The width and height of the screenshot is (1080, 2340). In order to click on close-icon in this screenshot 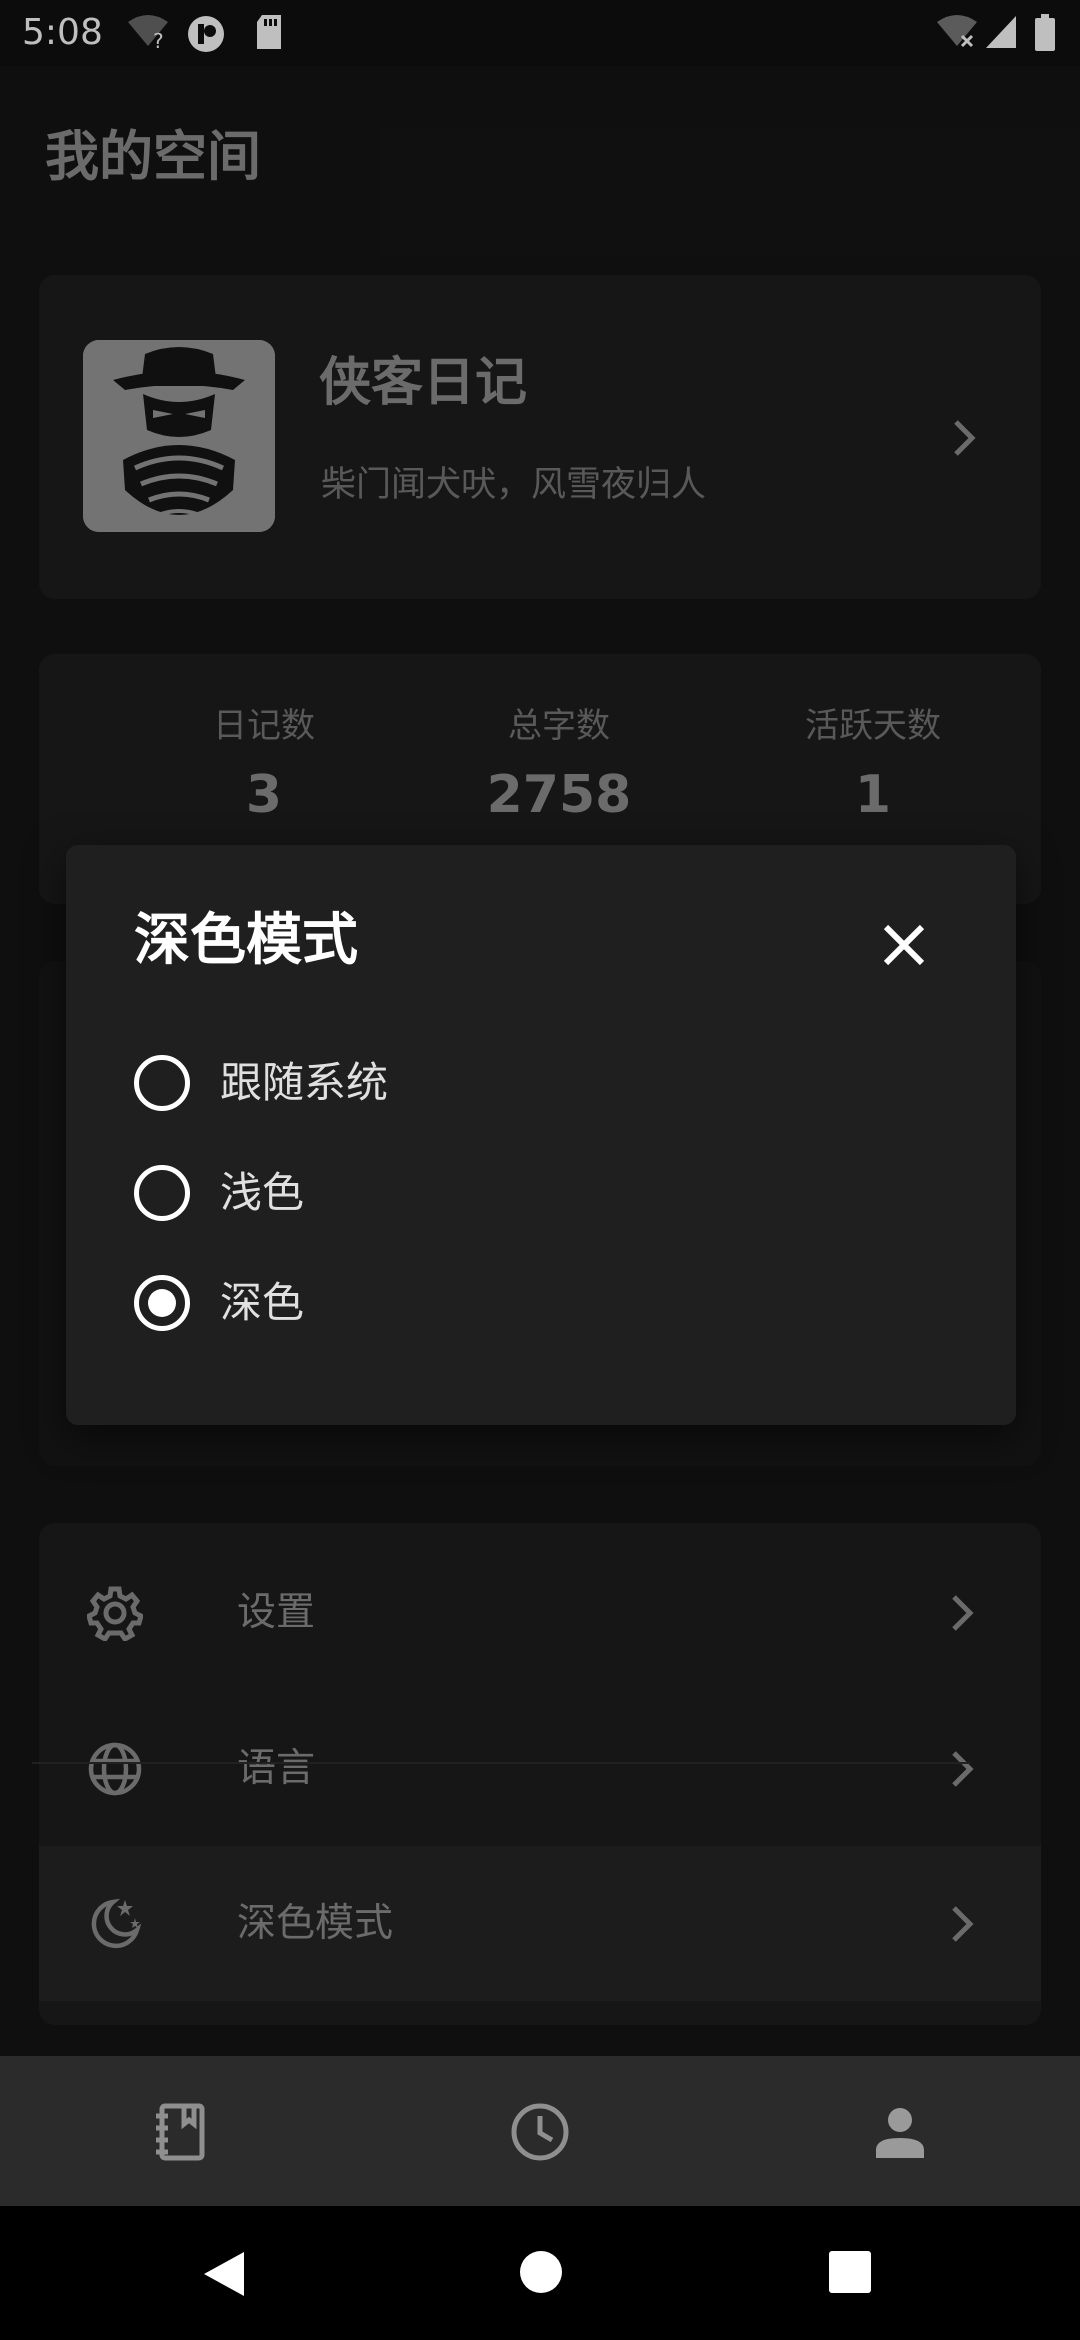, I will do `click(904, 945)`.